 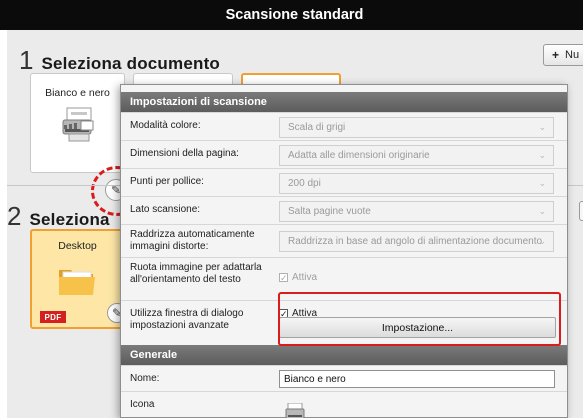 What do you see at coordinates (563, 55) in the screenshot?
I see `new-profile-button: + Nu` at bounding box center [563, 55].